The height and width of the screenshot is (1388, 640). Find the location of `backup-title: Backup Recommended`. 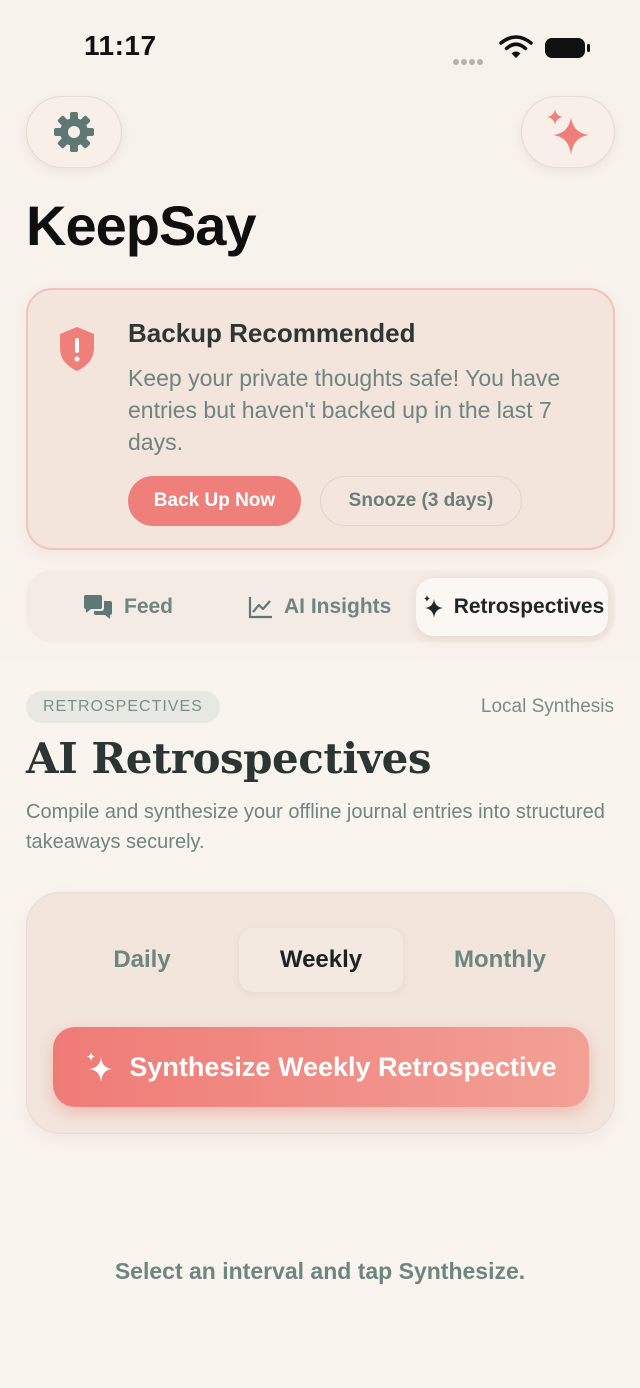

backup-title: Backup Recommended is located at coordinates (272, 333).